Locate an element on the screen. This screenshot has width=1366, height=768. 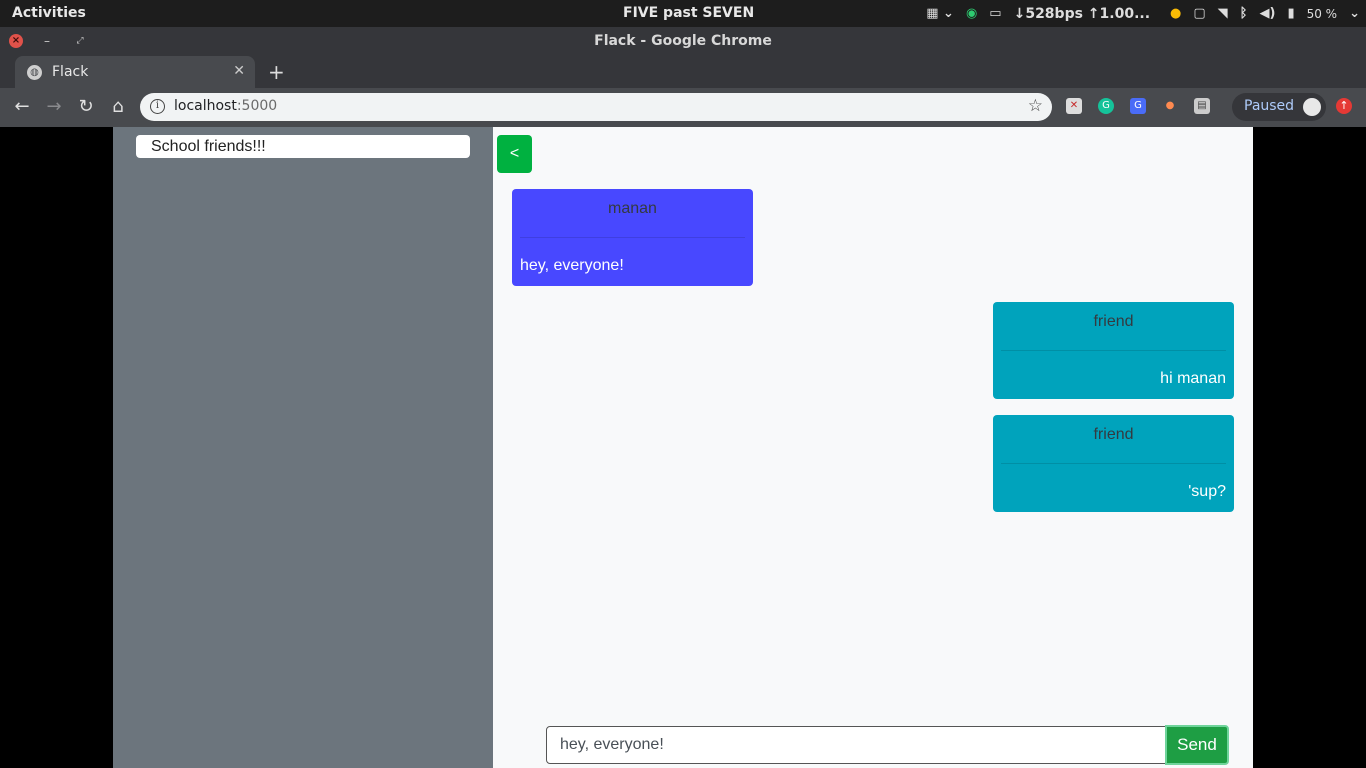
window-title: Flack - Google Chrome is located at coordinates (683, 41).